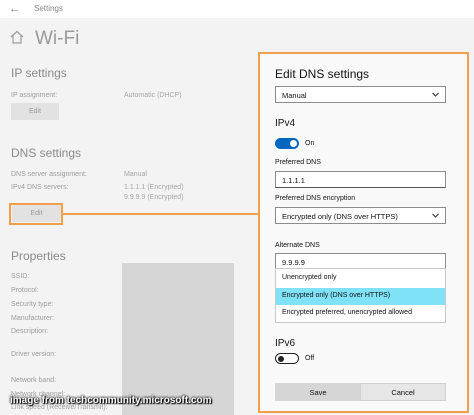 This screenshot has height=415, width=474. Describe the element at coordinates (34, 354) in the screenshot. I see `property-label: Driver version:` at that location.